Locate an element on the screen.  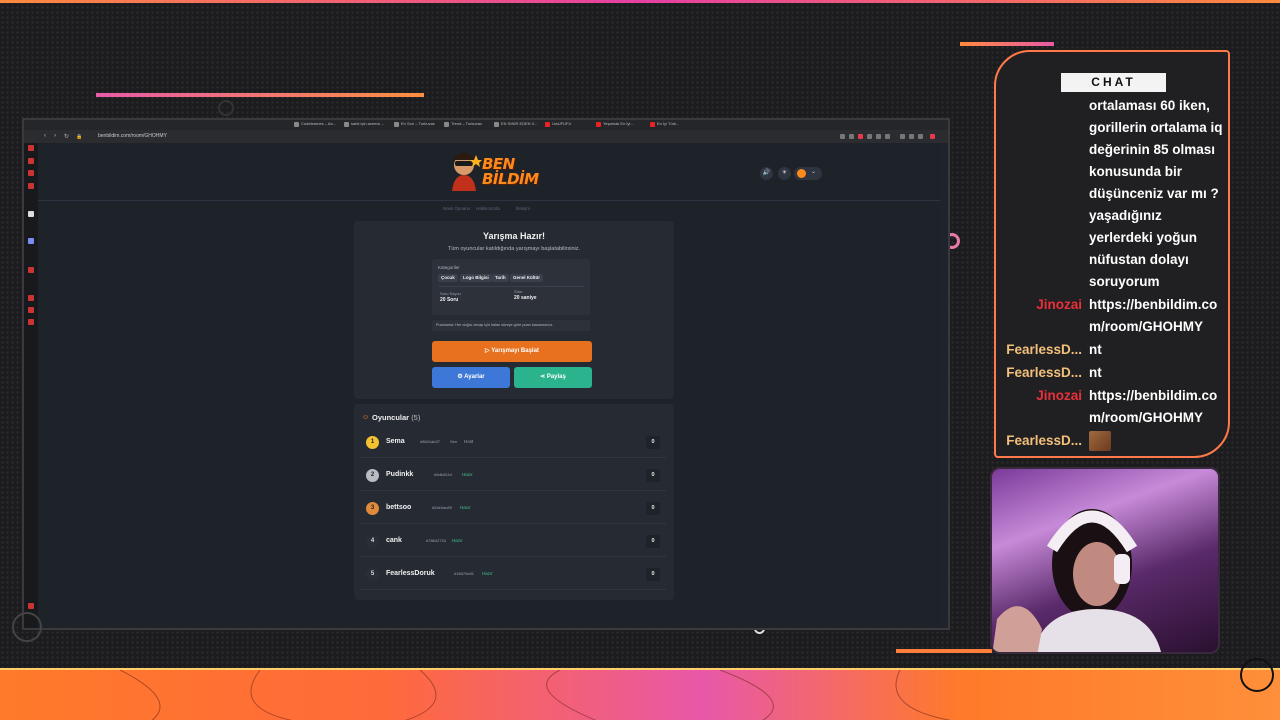
player-rank-badge: 4 is located at coordinates (372, 541).